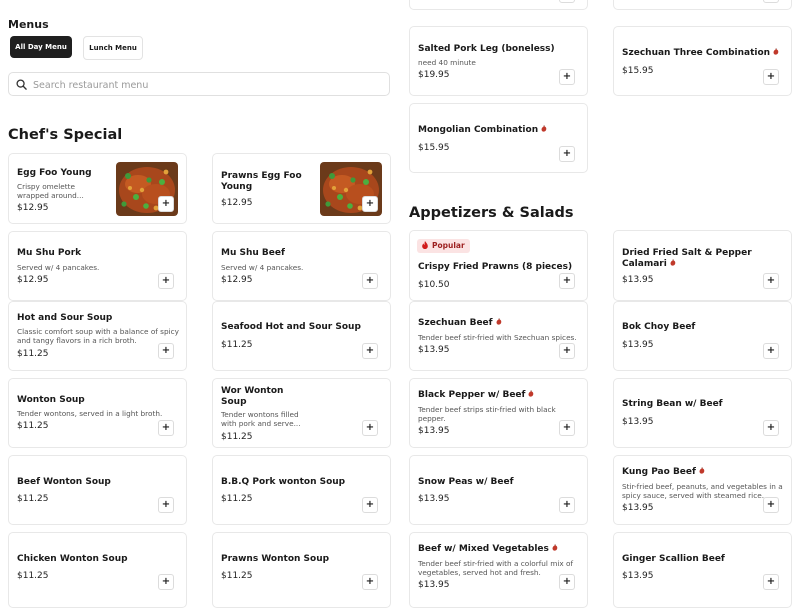 This screenshot has height=608, width=800. Describe the element at coordinates (301, 570) in the screenshot. I see `menu-item-card: Prawns Wonton Soup $11.25 +` at that location.